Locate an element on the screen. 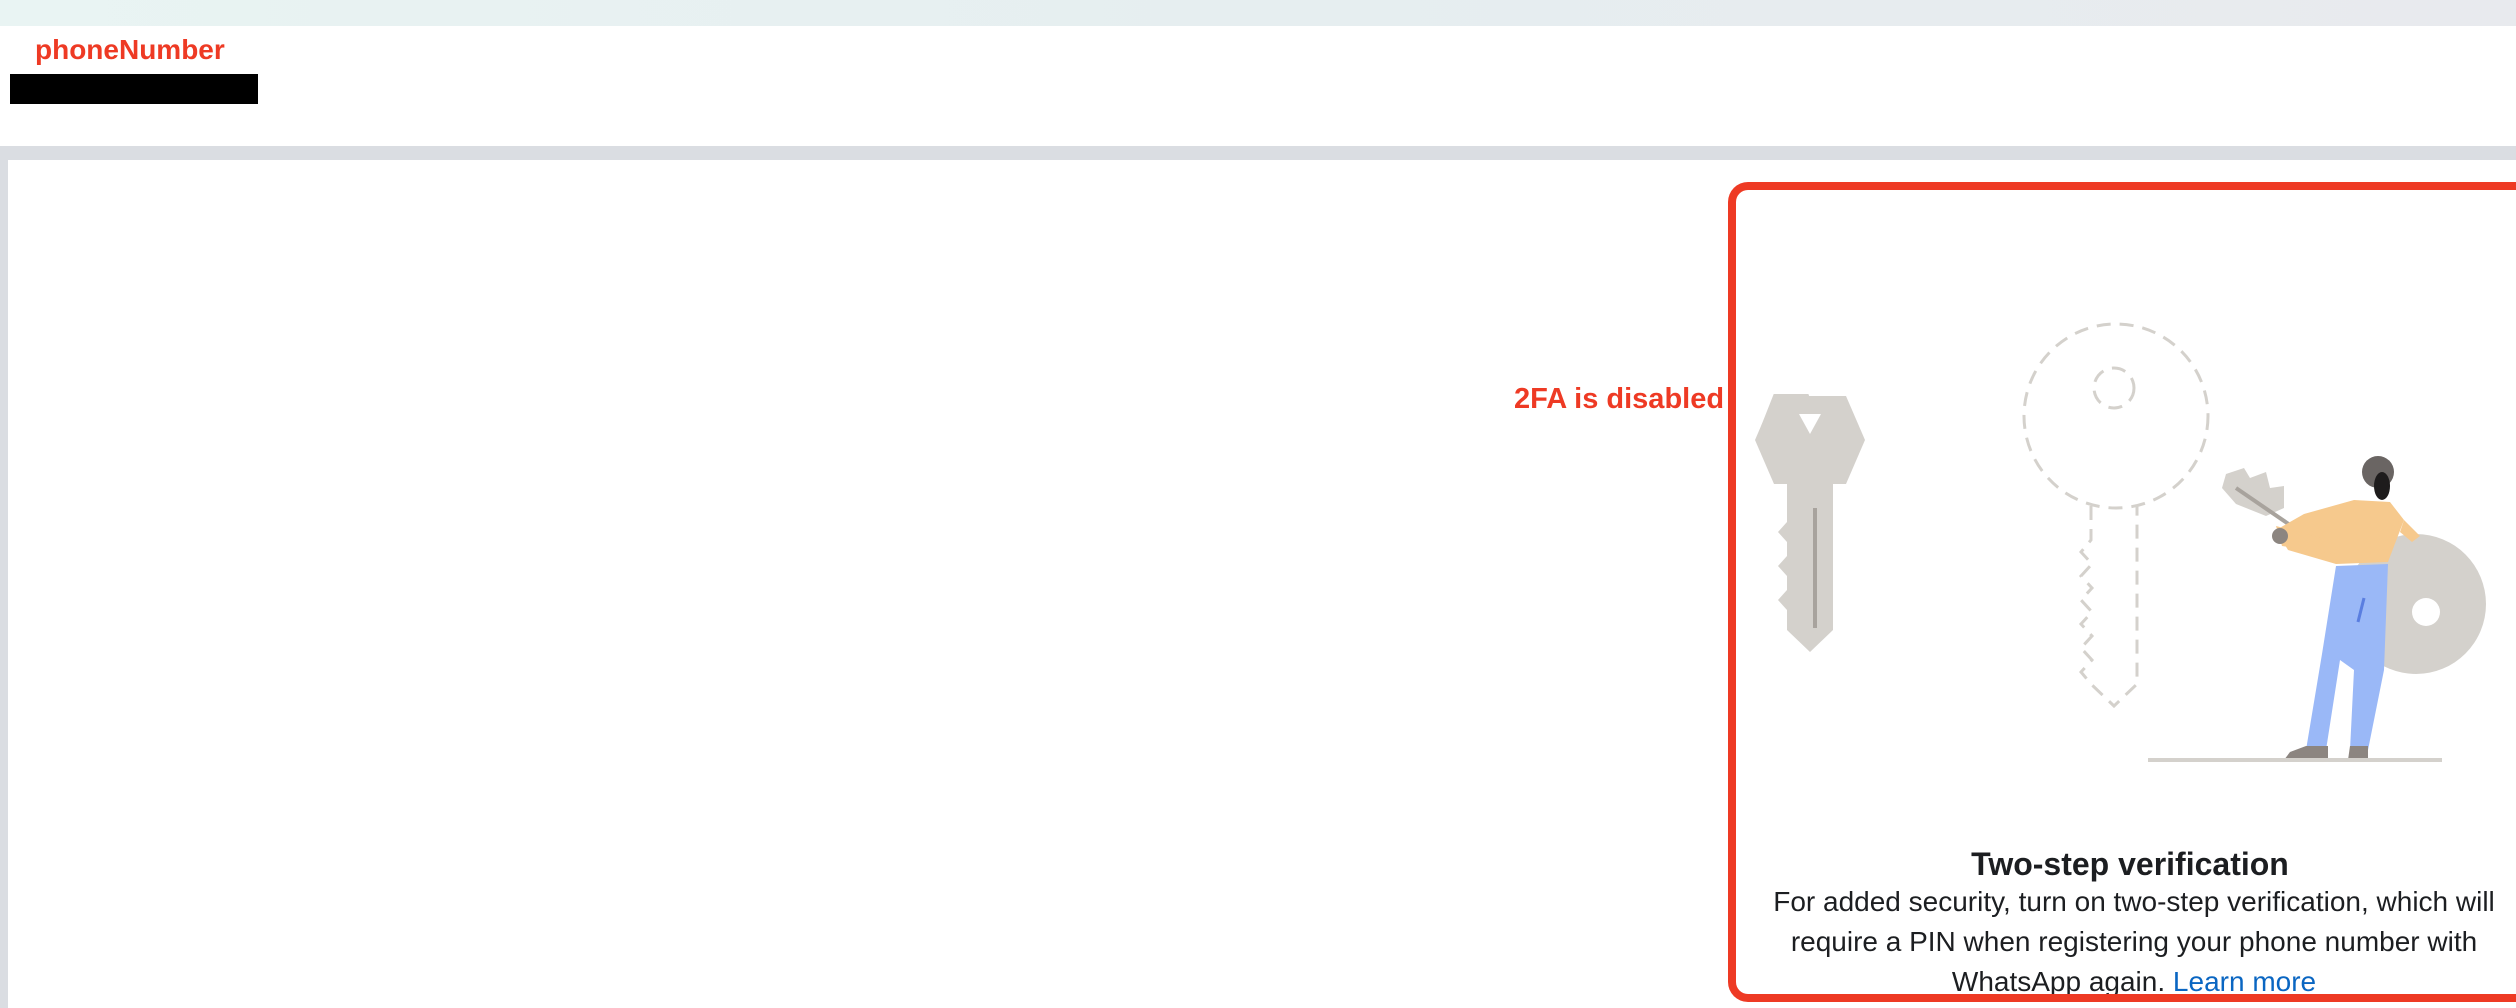 This screenshot has width=2516, height=1008. two-step-verification-illustration is located at coordinates (2120, 542).